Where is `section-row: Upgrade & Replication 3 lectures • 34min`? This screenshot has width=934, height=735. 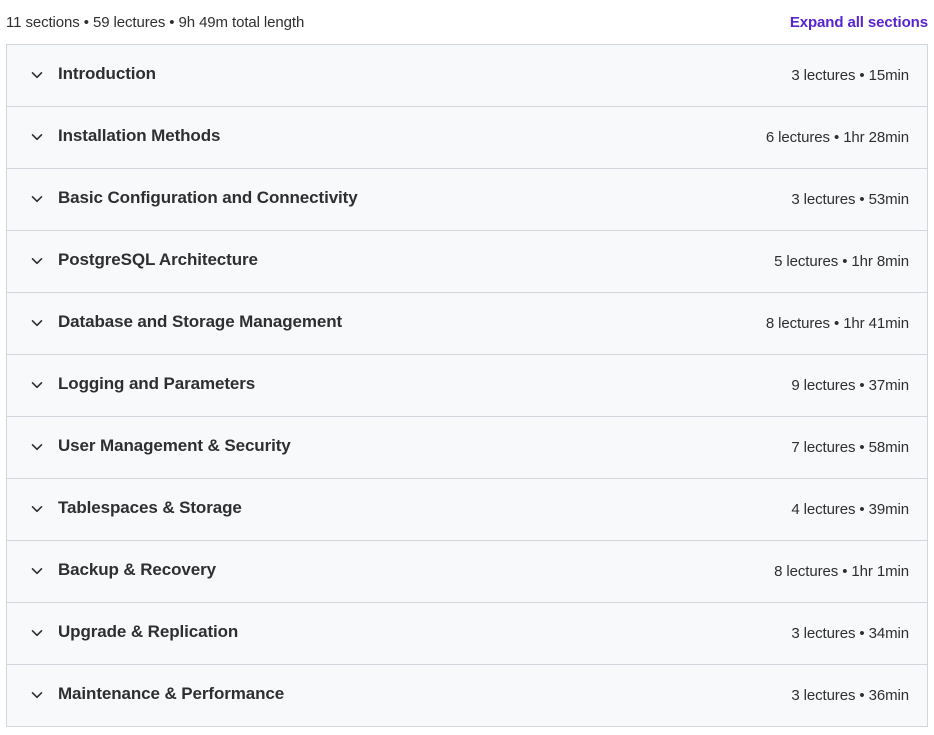 section-row: Upgrade & Replication 3 lectures • 34min is located at coordinates (467, 634).